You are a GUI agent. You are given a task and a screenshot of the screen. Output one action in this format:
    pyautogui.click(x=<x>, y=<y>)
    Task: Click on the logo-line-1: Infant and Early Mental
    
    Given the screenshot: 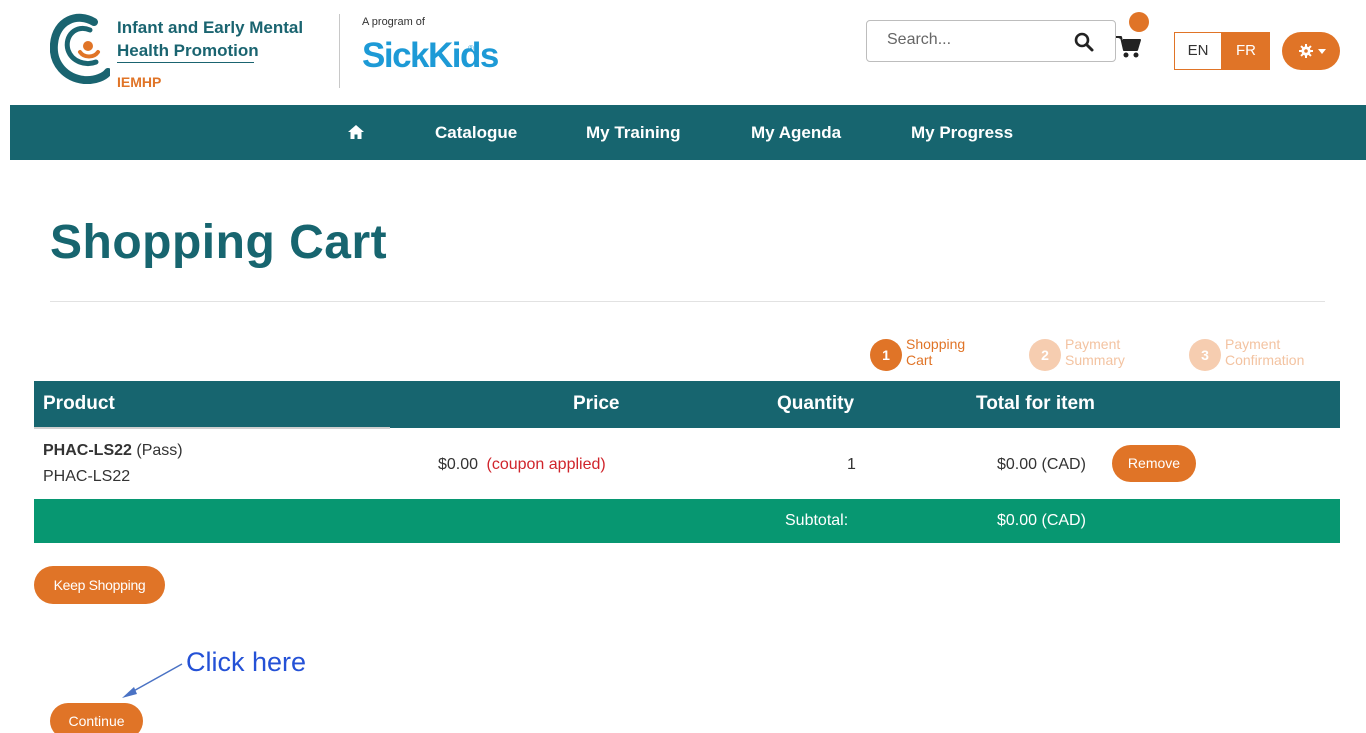 What is the action you would take?
    pyautogui.click(x=210, y=27)
    